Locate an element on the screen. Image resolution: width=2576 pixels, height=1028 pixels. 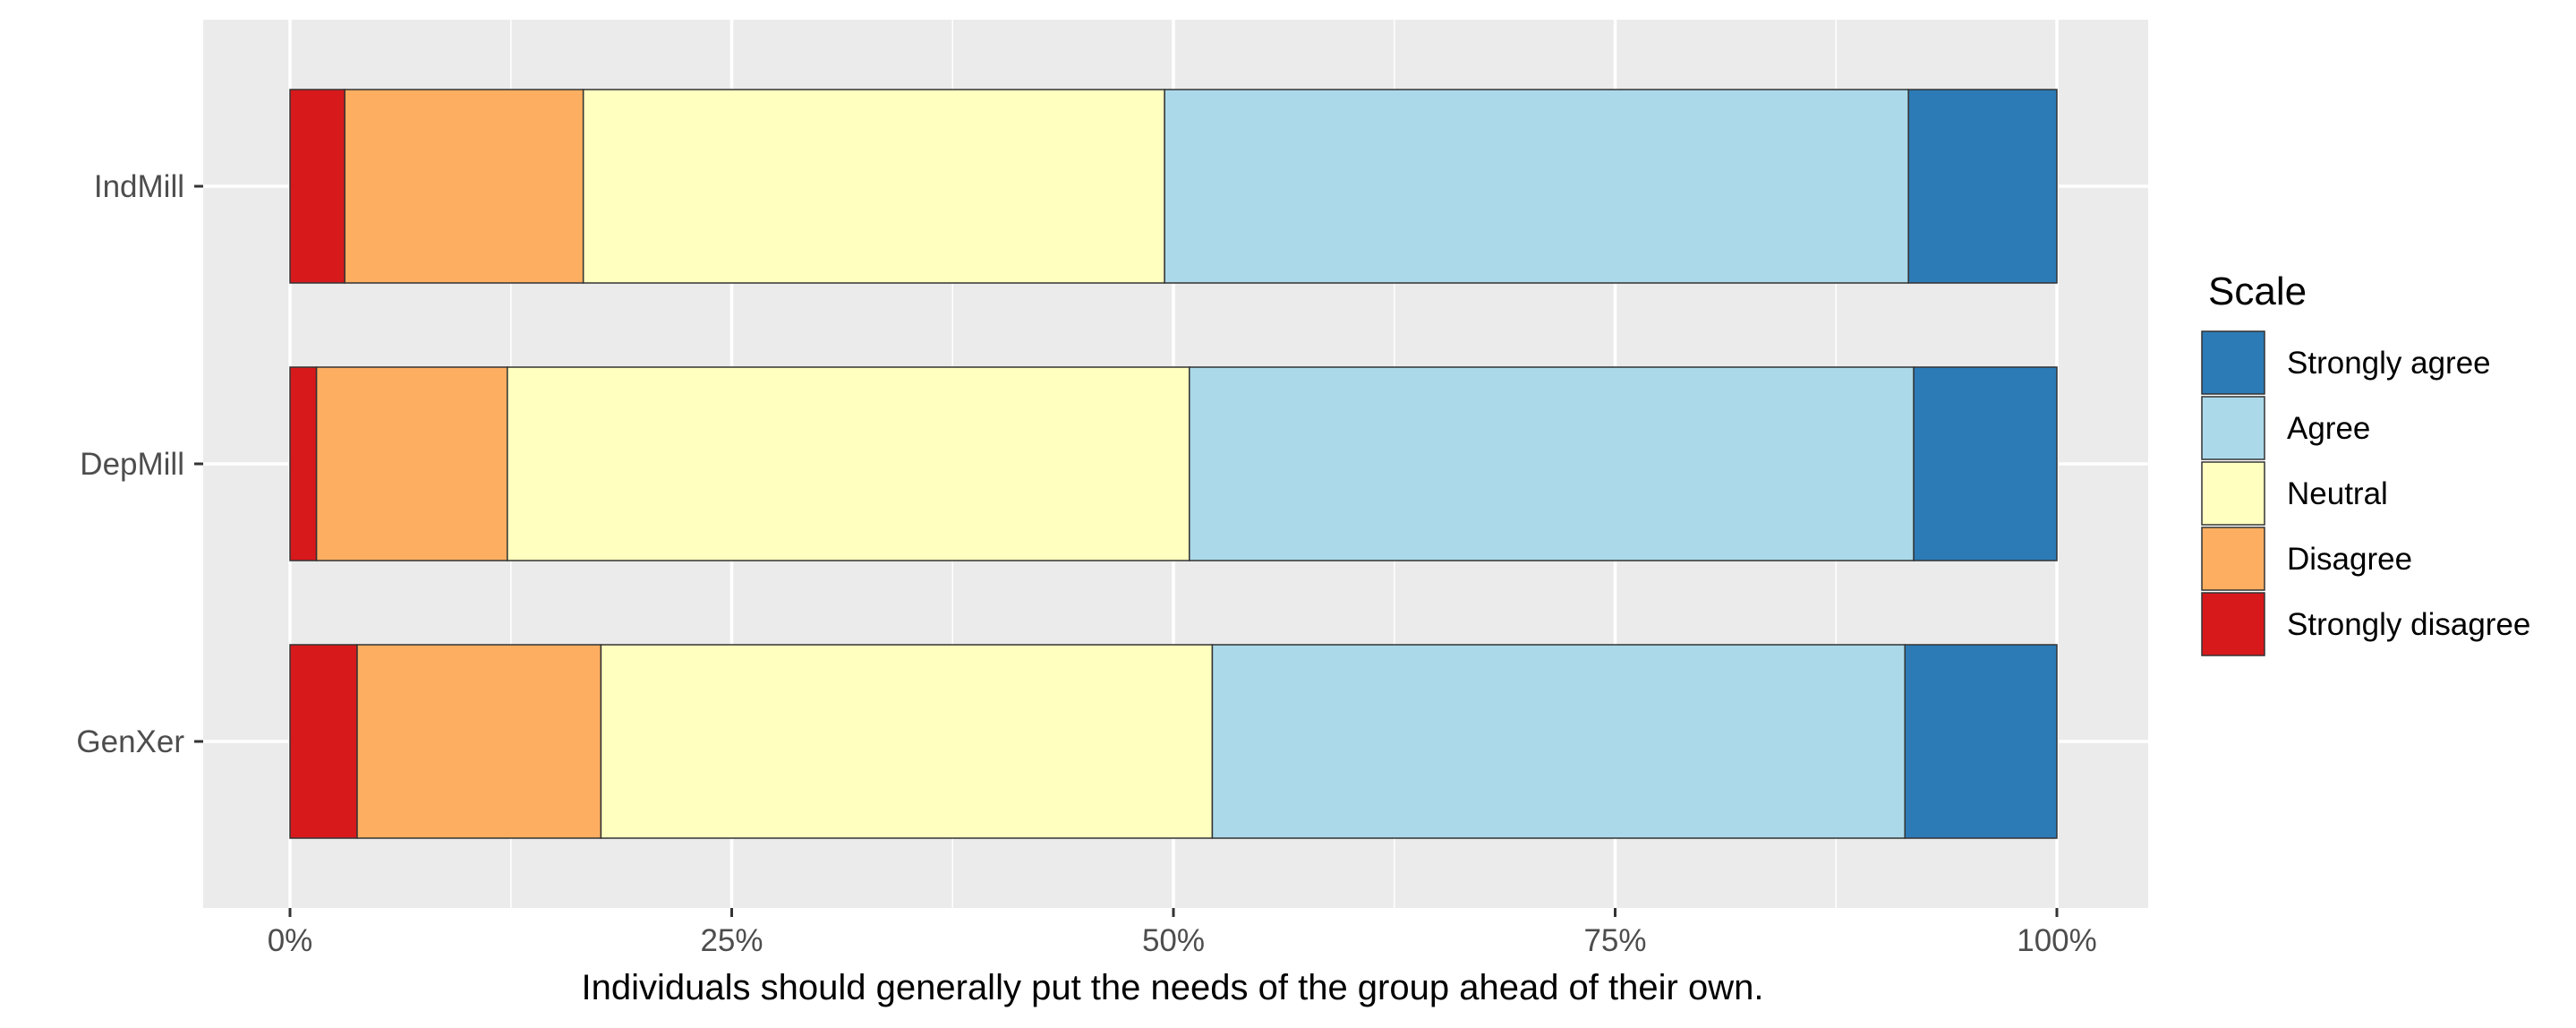
y-tick-label: DepMill is located at coordinates (132, 464).